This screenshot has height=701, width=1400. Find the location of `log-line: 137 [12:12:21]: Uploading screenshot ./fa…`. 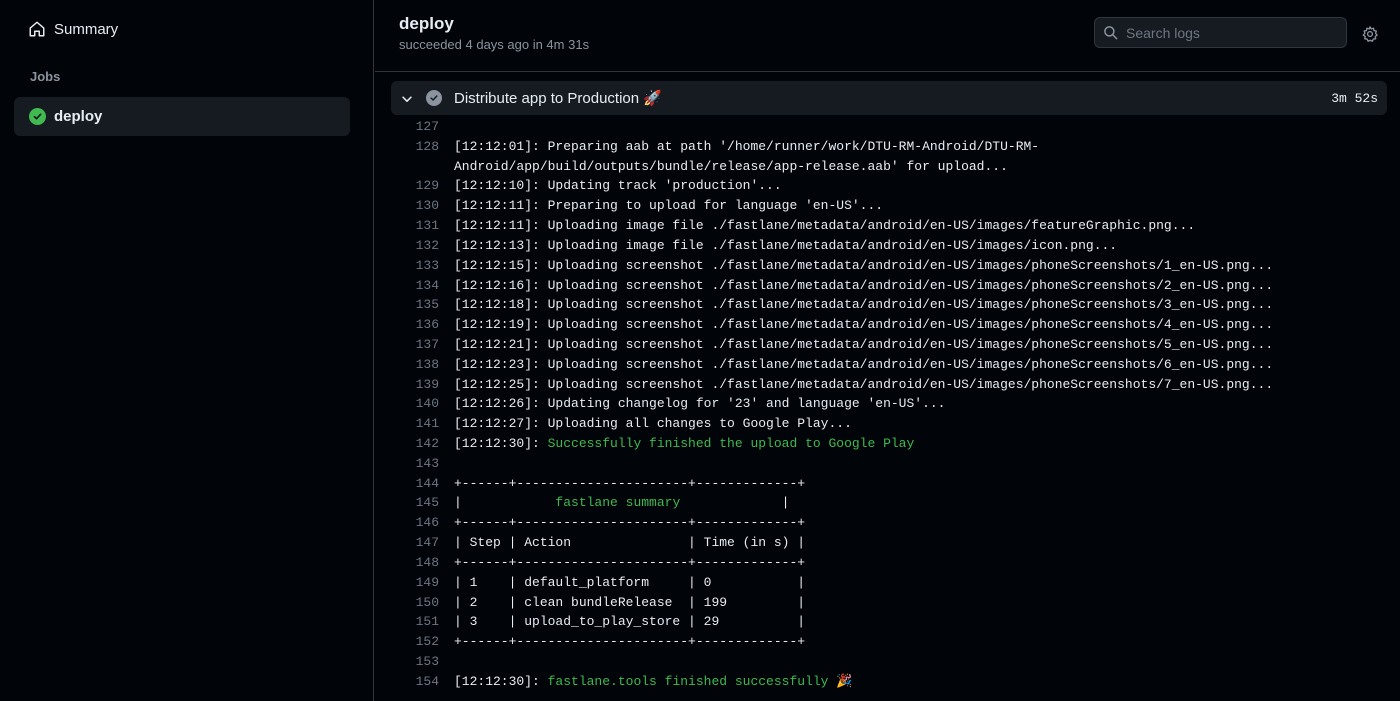

log-line: 137 [12:12:21]: Uploading screenshot ./fa… is located at coordinates (895, 345).